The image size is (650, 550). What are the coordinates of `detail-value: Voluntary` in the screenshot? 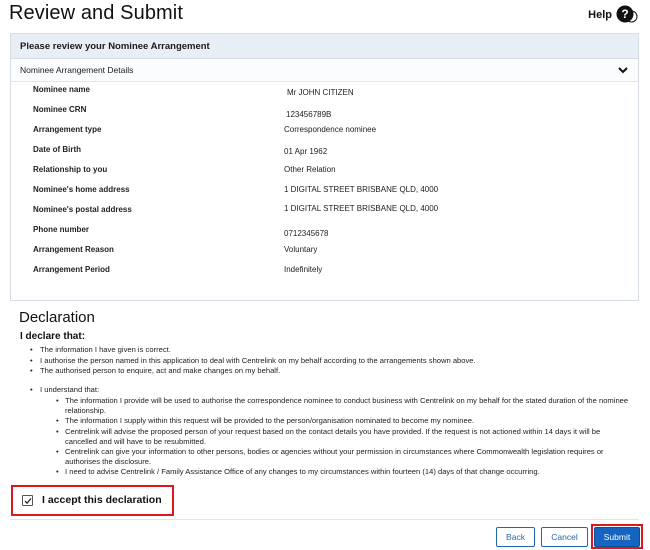 It's located at (301, 249).